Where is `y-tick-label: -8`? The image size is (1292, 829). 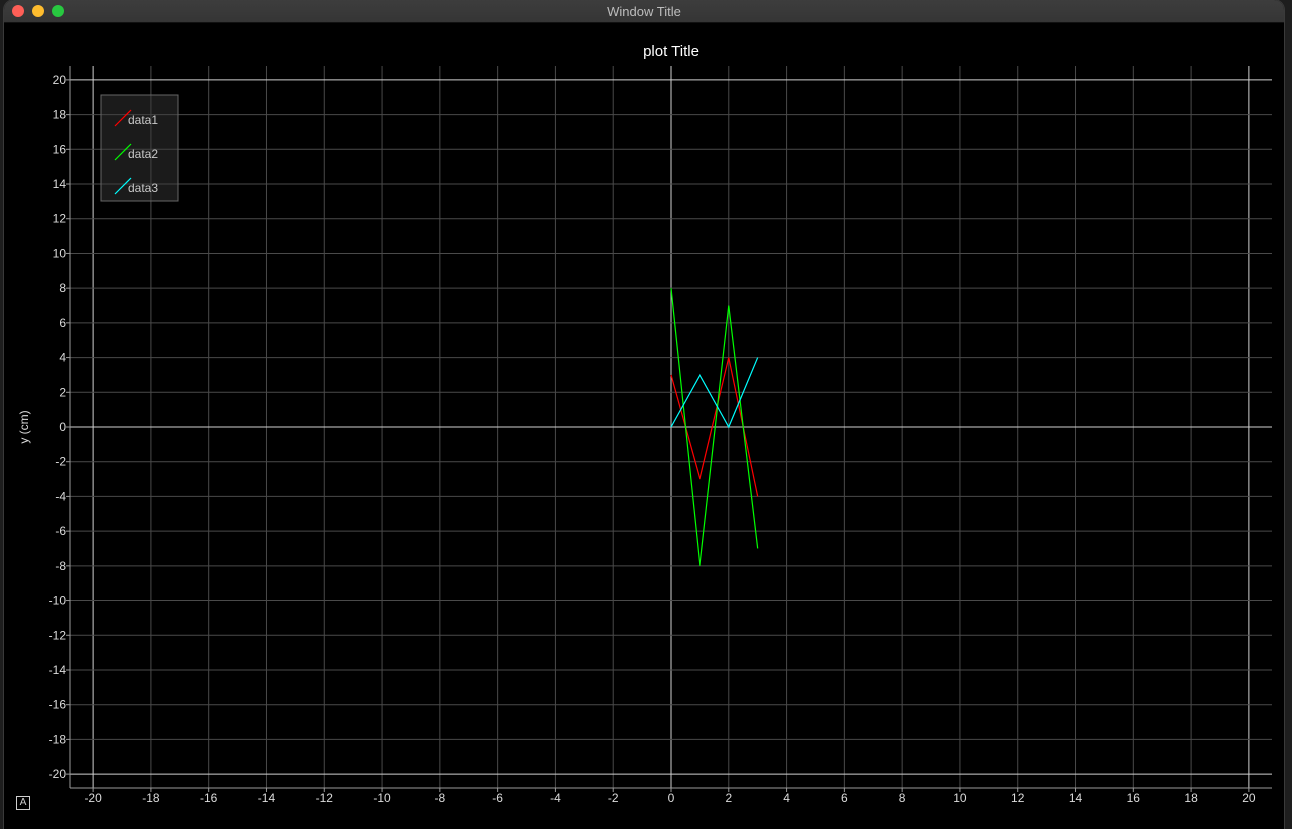
y-tick-label: -8 is located at coordinates (60, 566).